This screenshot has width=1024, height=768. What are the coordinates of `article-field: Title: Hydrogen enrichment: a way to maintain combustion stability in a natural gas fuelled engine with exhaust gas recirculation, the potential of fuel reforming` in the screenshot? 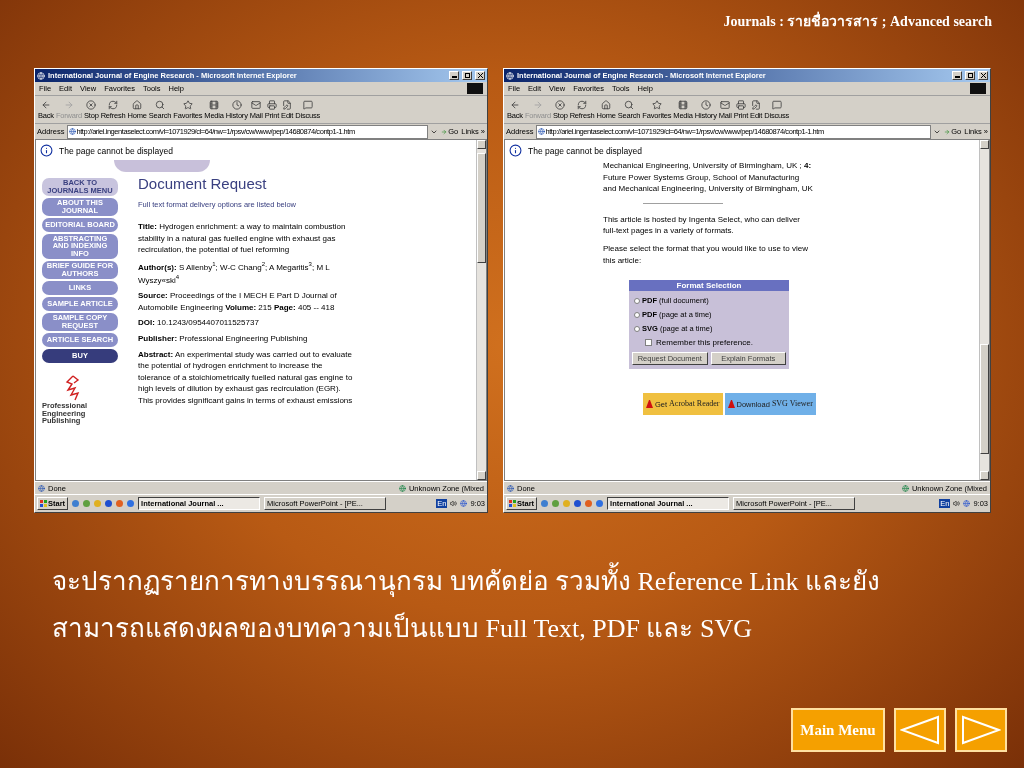 It's located at (245, 238).